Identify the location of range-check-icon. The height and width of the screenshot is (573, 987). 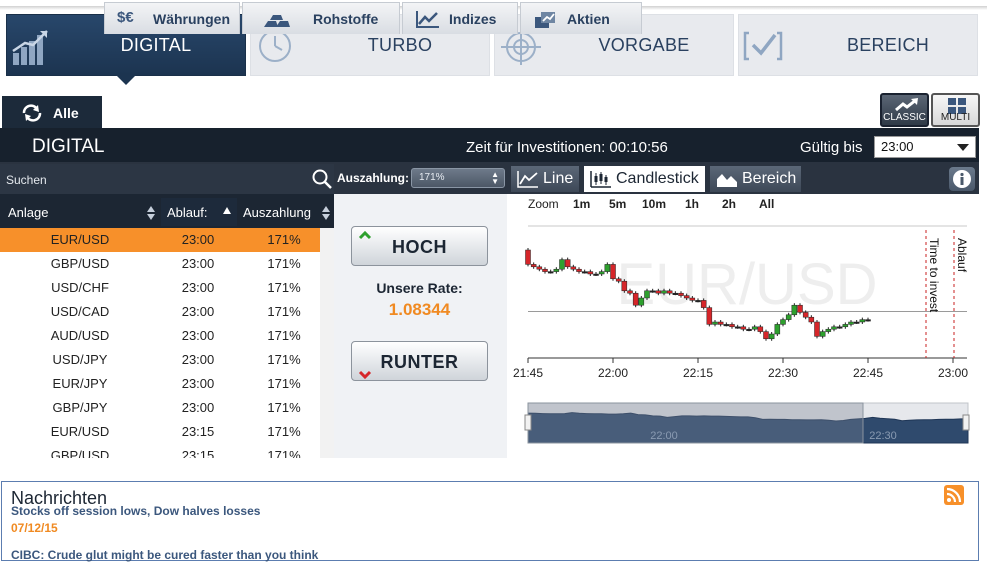
(763, 46).